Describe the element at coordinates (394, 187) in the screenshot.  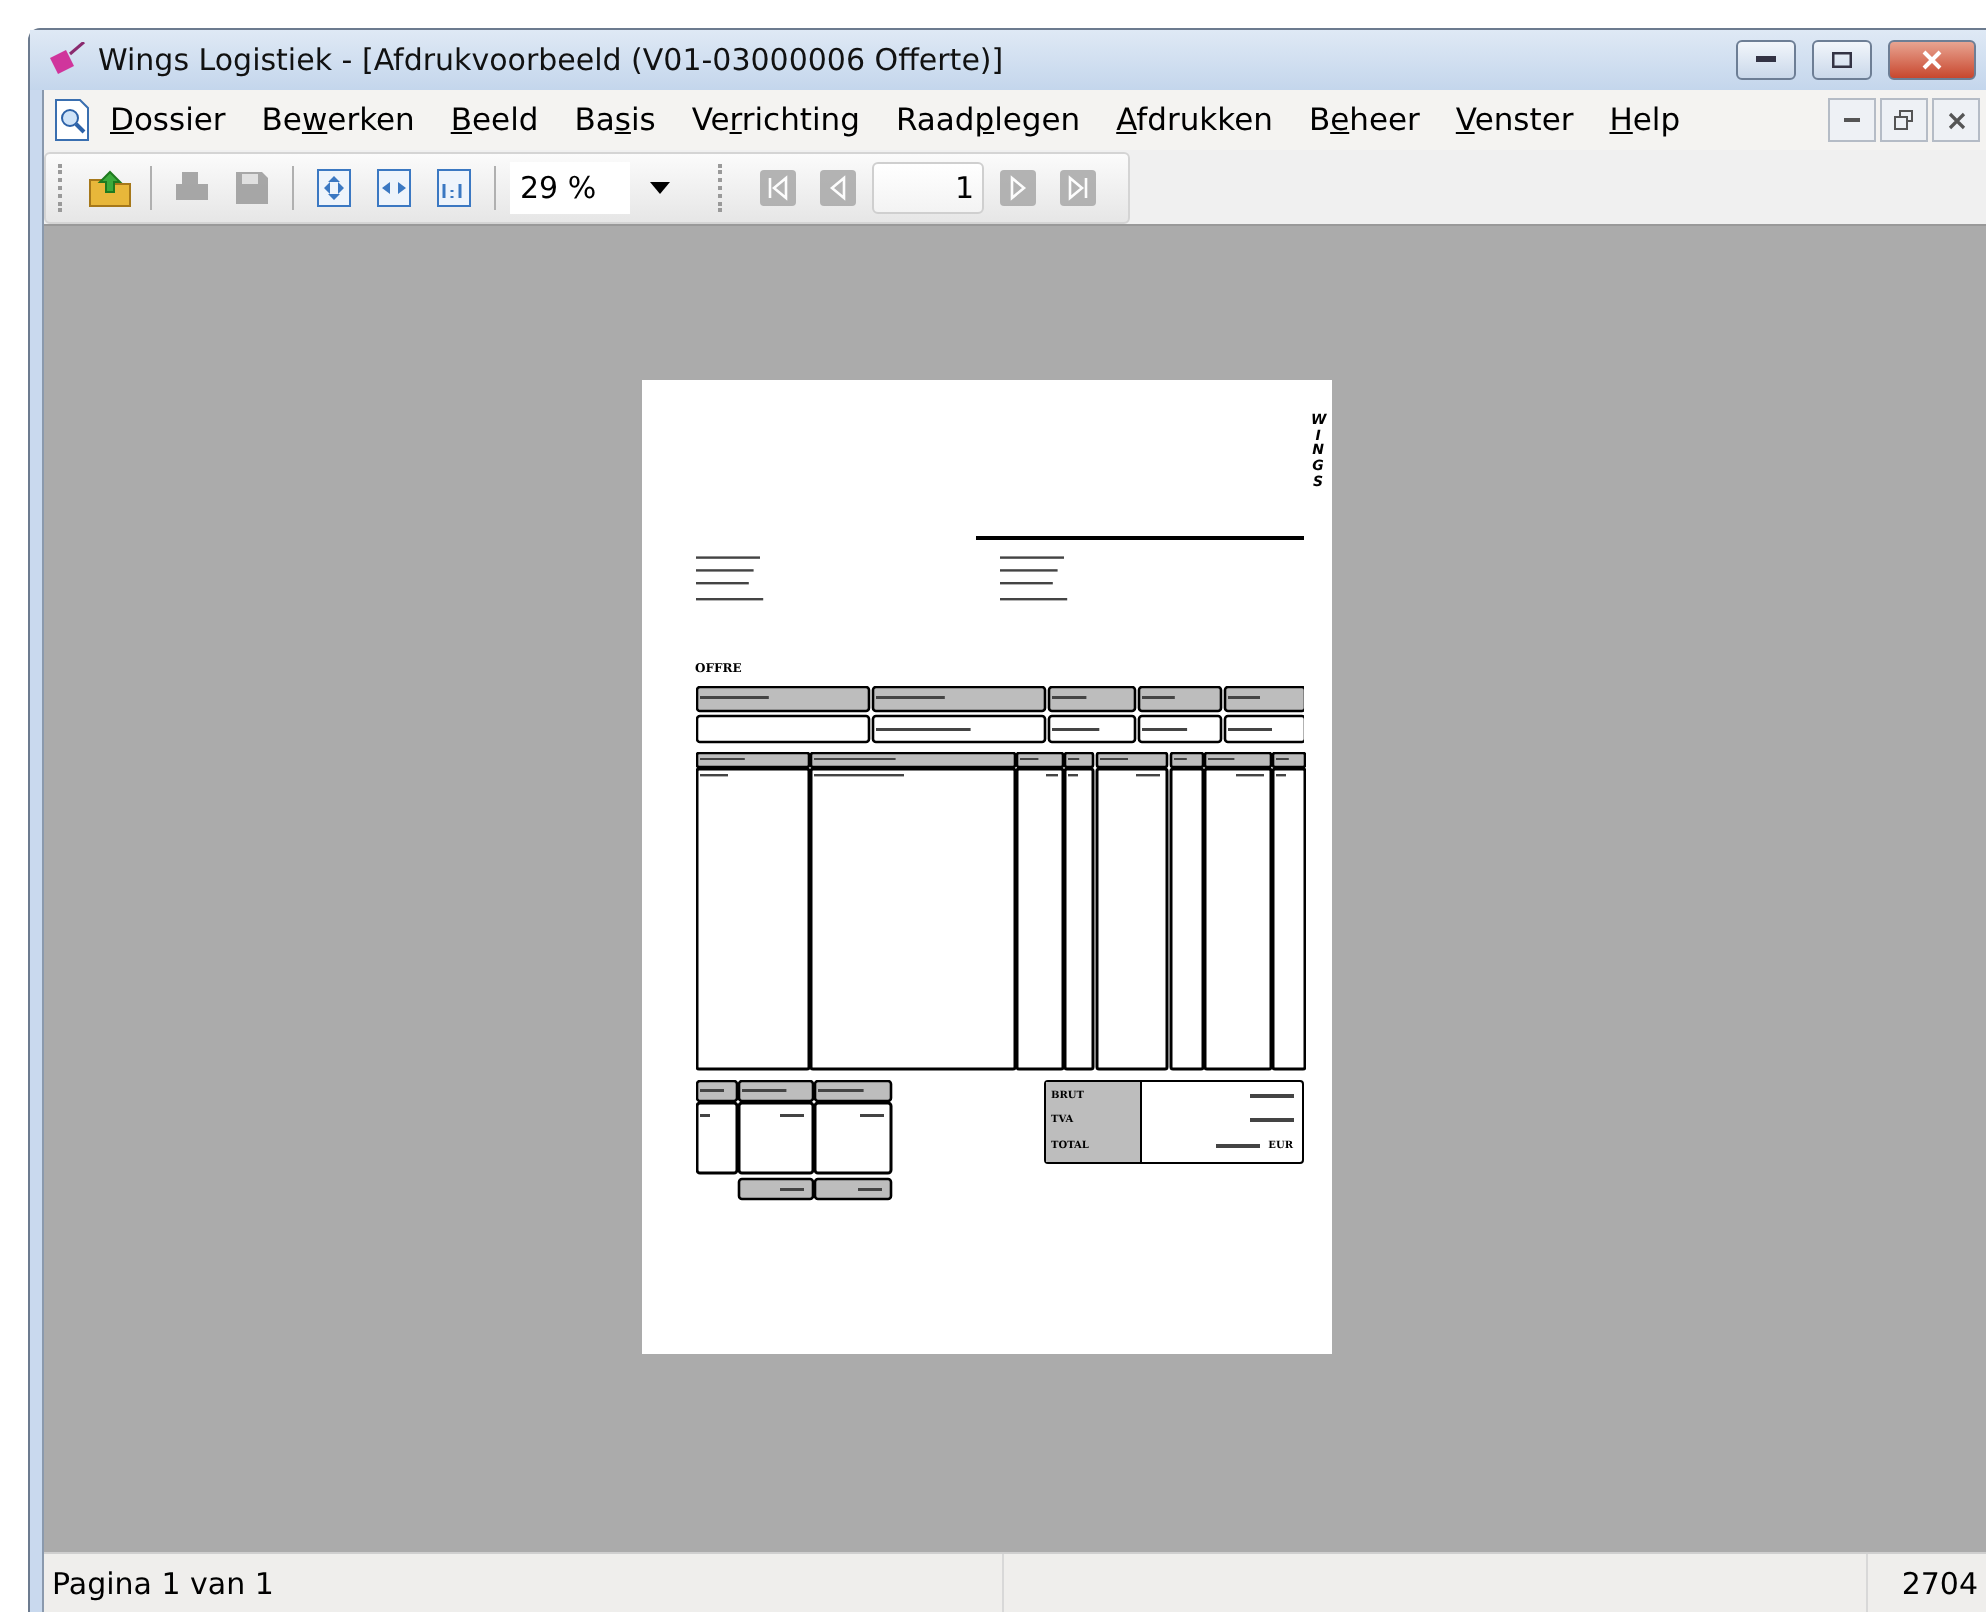
I see `fit-width-icon` at that location.